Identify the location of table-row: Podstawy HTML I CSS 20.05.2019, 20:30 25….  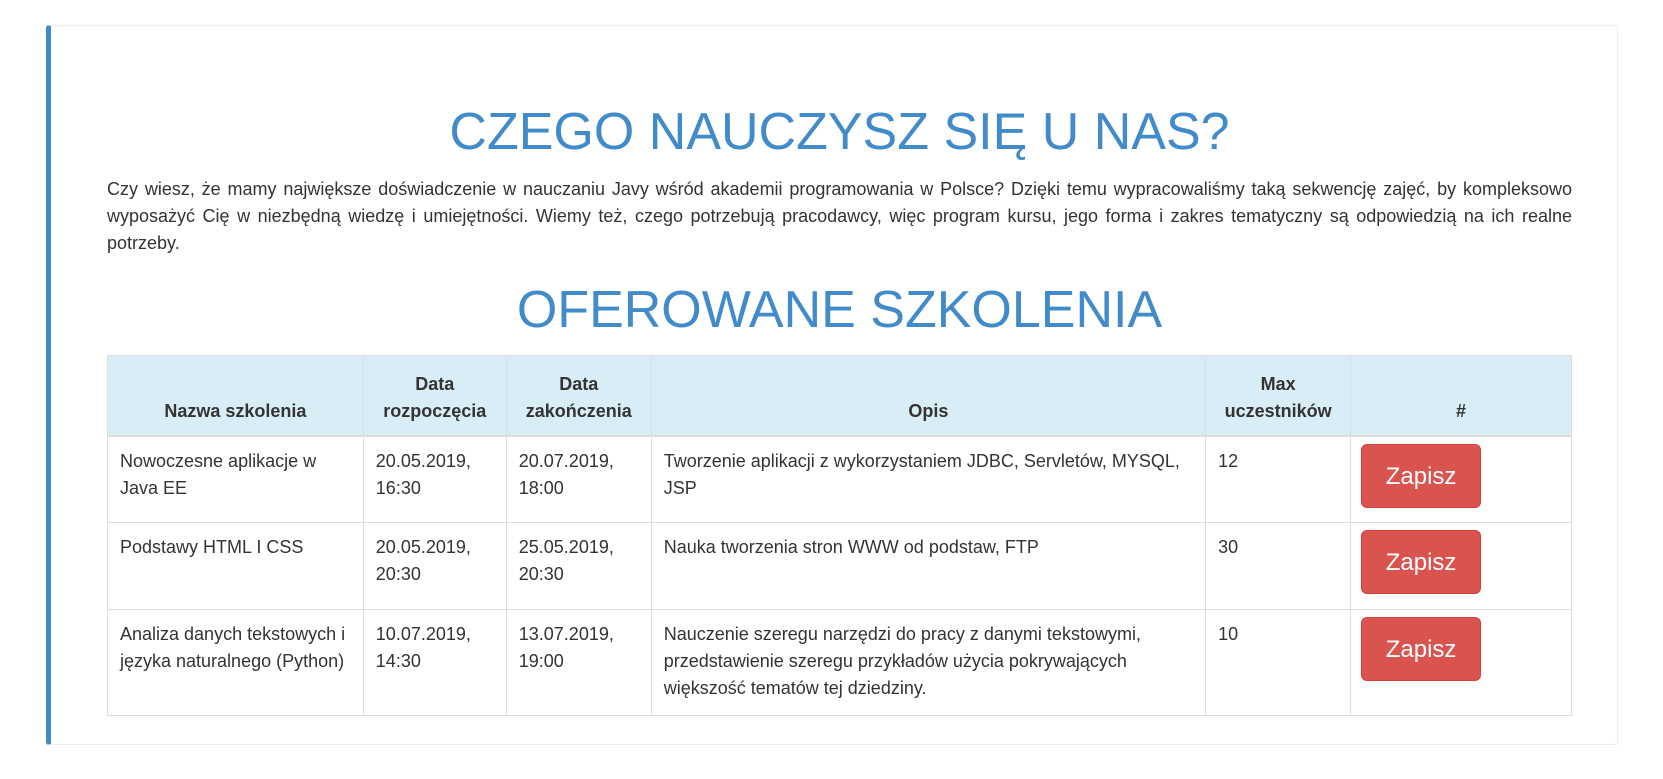
(839, 566).